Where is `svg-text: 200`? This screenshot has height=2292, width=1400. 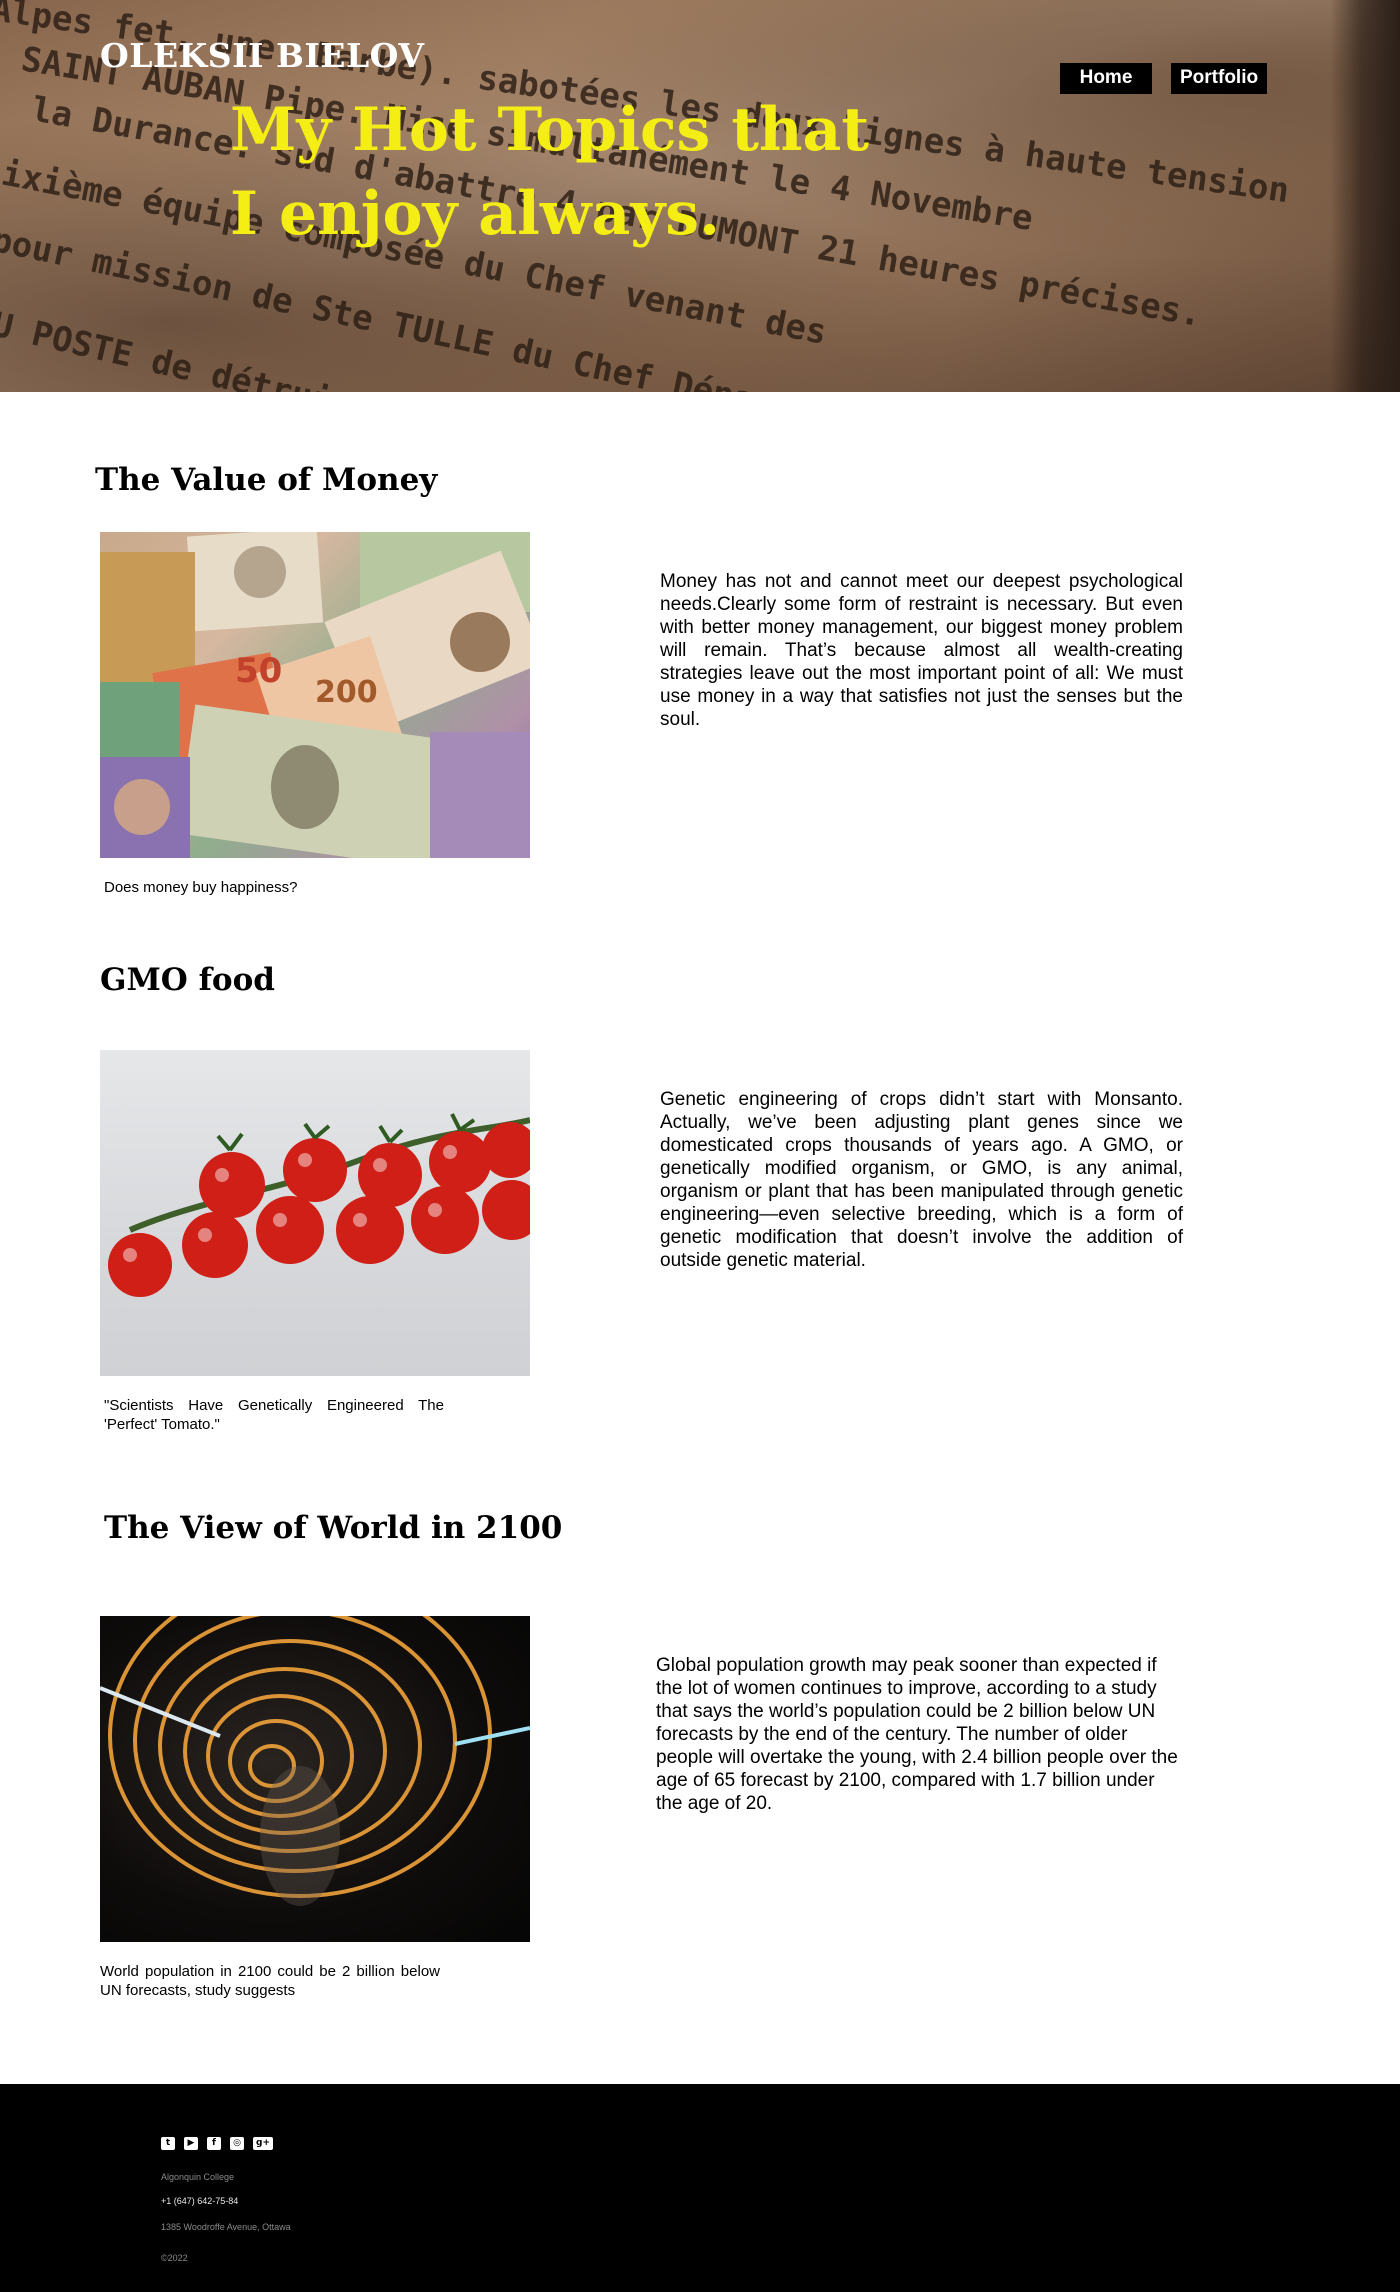 svg-text: 200 is located at coordinates (346, 692).